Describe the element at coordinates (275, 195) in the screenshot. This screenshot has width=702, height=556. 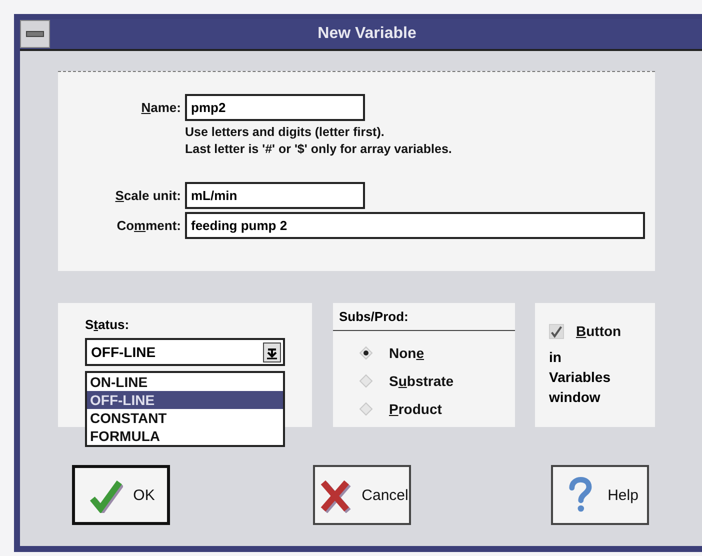
I see `text-field: mL/min` at that location.